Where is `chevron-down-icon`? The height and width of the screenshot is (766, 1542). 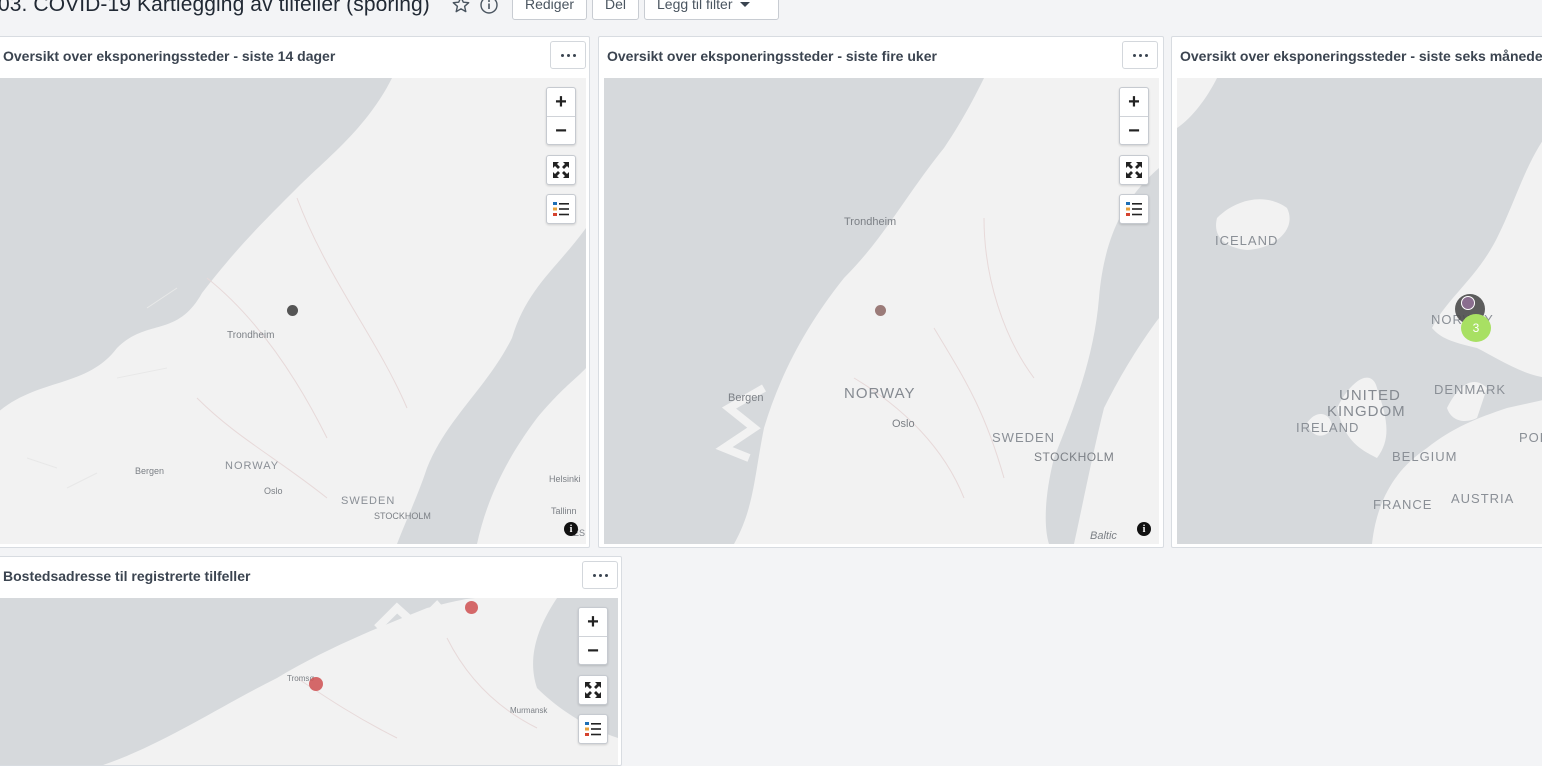
chevron-down-icon is located at coordinates (745, 4).